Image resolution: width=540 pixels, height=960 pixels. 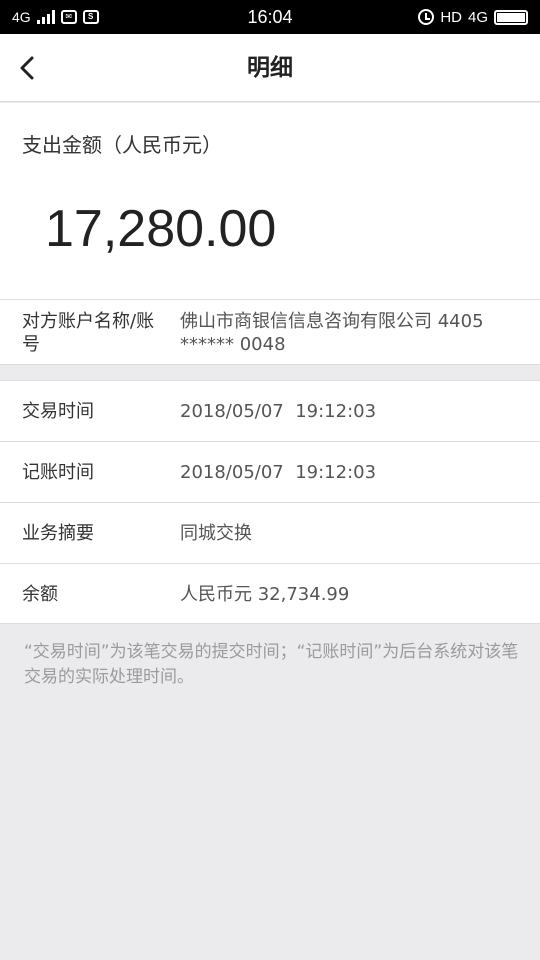 What do you see at coordinates (332, 333) in the screenshot?
I see `counterparty-value: 佛山市商银信信息咨询有限公司 4405 ****** 0048` at bounding box center [332, 333].